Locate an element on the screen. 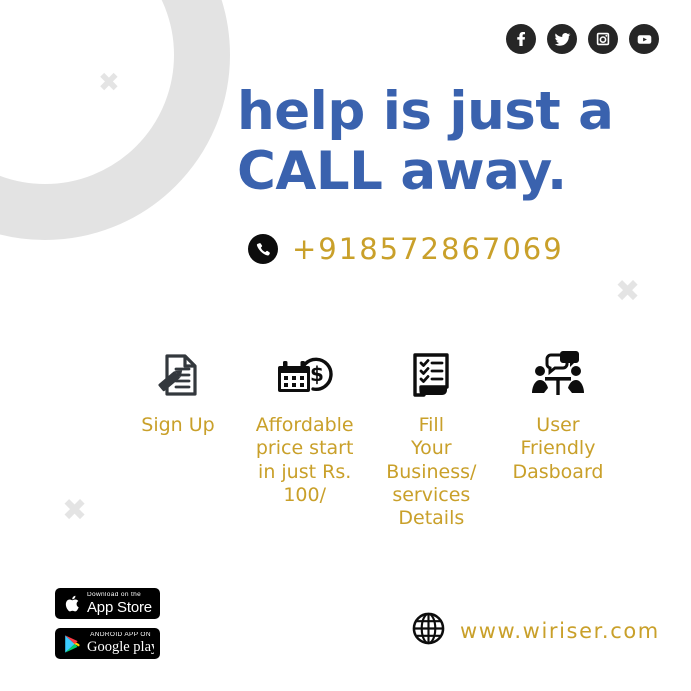 This screenshot has width=691, height=691. headline-line-1: help is just a is located at coordinates (425, 111).